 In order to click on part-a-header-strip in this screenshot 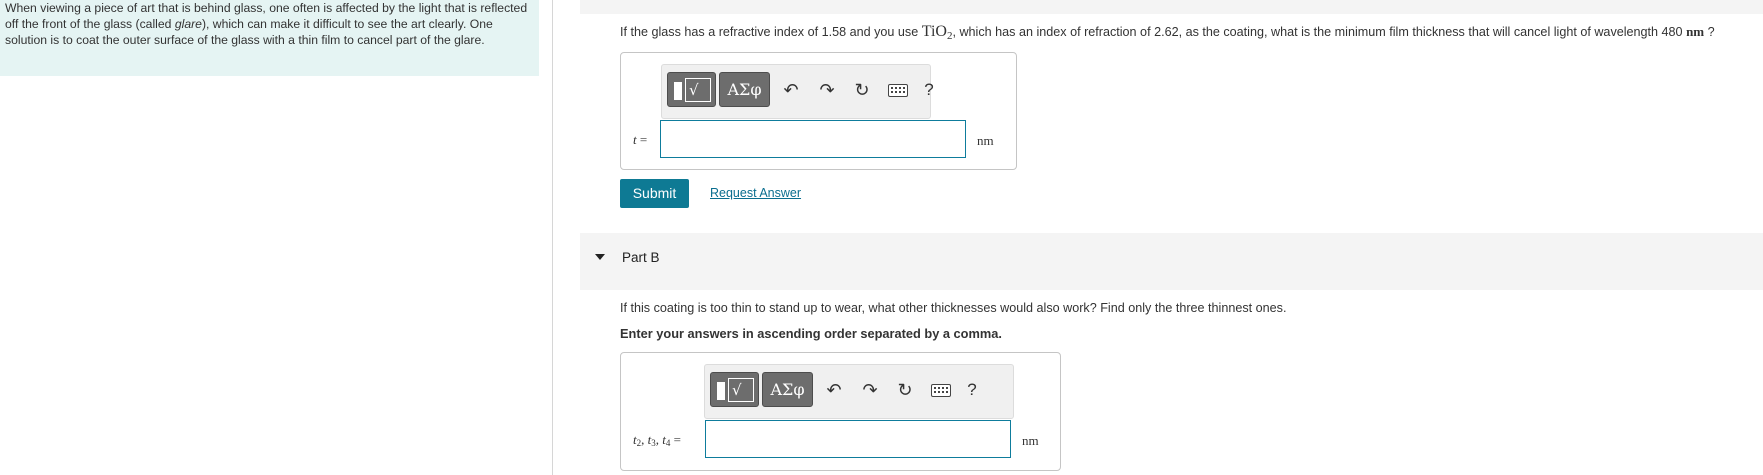, I will do `click(1171, 7)`.